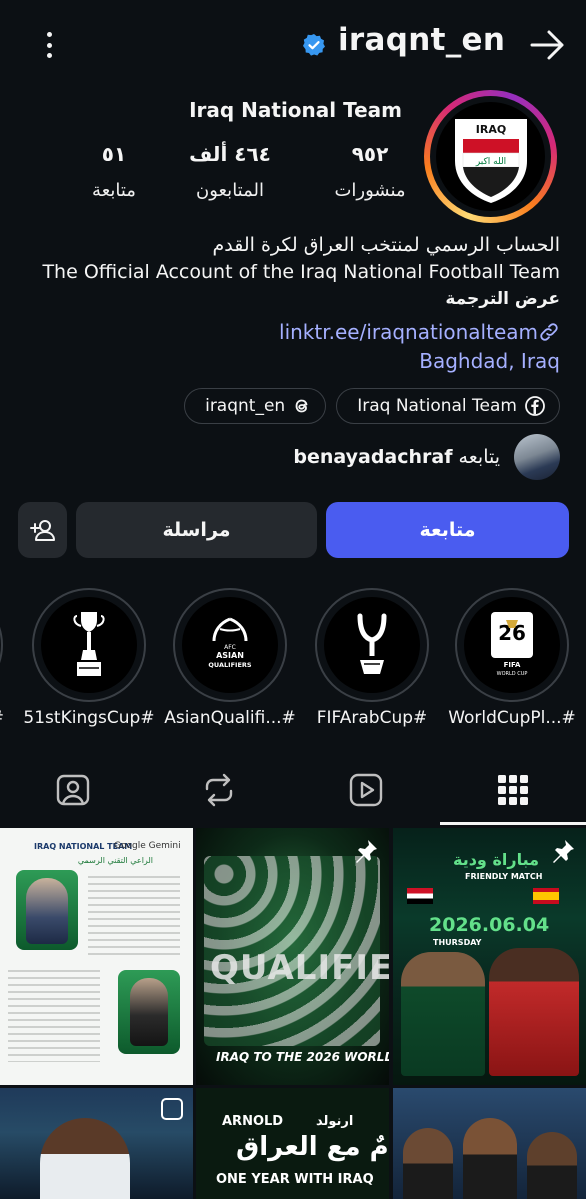 Image resolution: width=586 pixels, height=1199 pixels. What do you see at coordinates (386, 245) in the screenshot?
I see `bio-line-arabic: الحساب الرسمي لمنتخب العراق لكرة القدم` at bounding box center [386, 245].